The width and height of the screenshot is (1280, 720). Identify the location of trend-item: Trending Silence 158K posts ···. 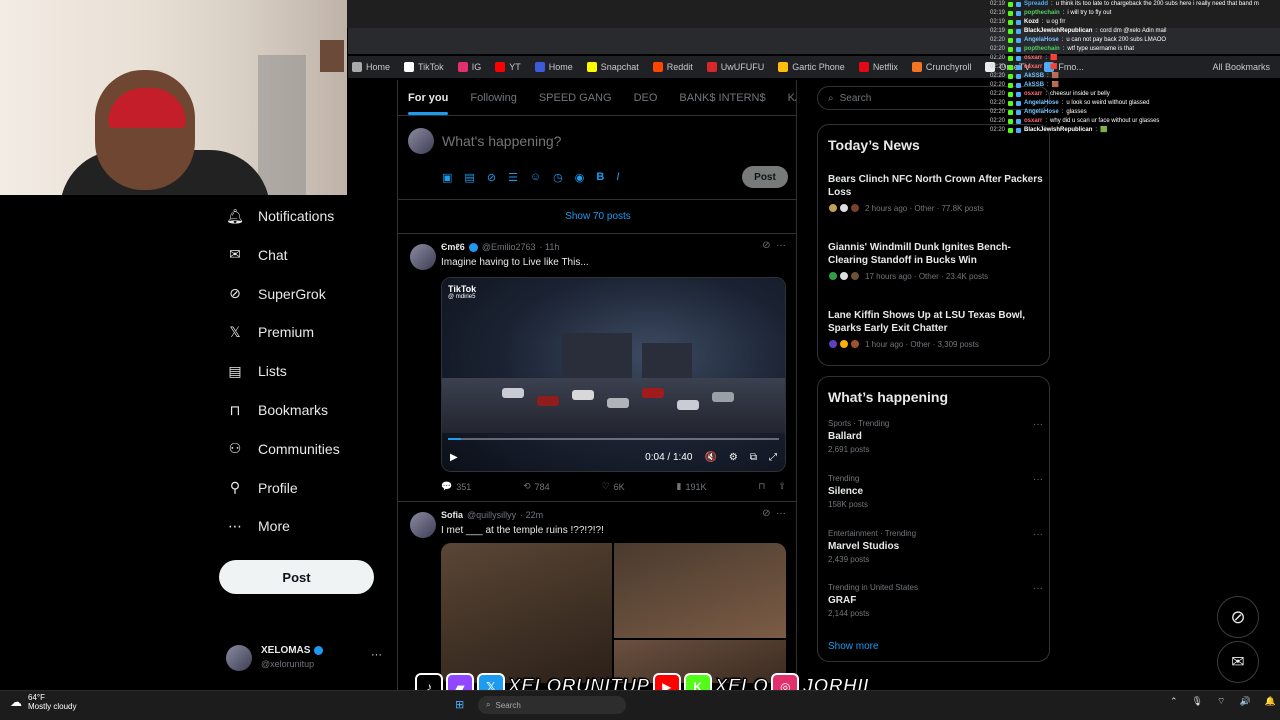
(935, 491).